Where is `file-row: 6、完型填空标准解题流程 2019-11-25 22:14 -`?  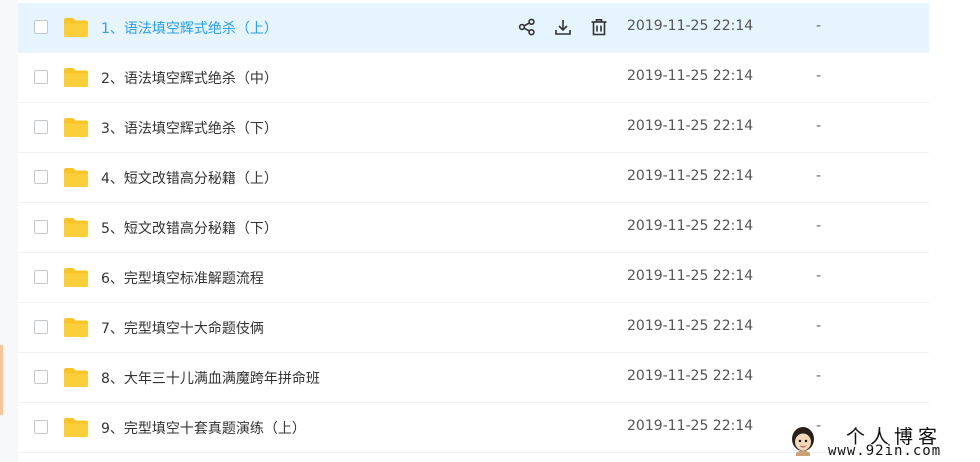
file-row: 6、完型填空标准解题流程 2019-11-25 22:14 - is located at coordinates (473, 278).